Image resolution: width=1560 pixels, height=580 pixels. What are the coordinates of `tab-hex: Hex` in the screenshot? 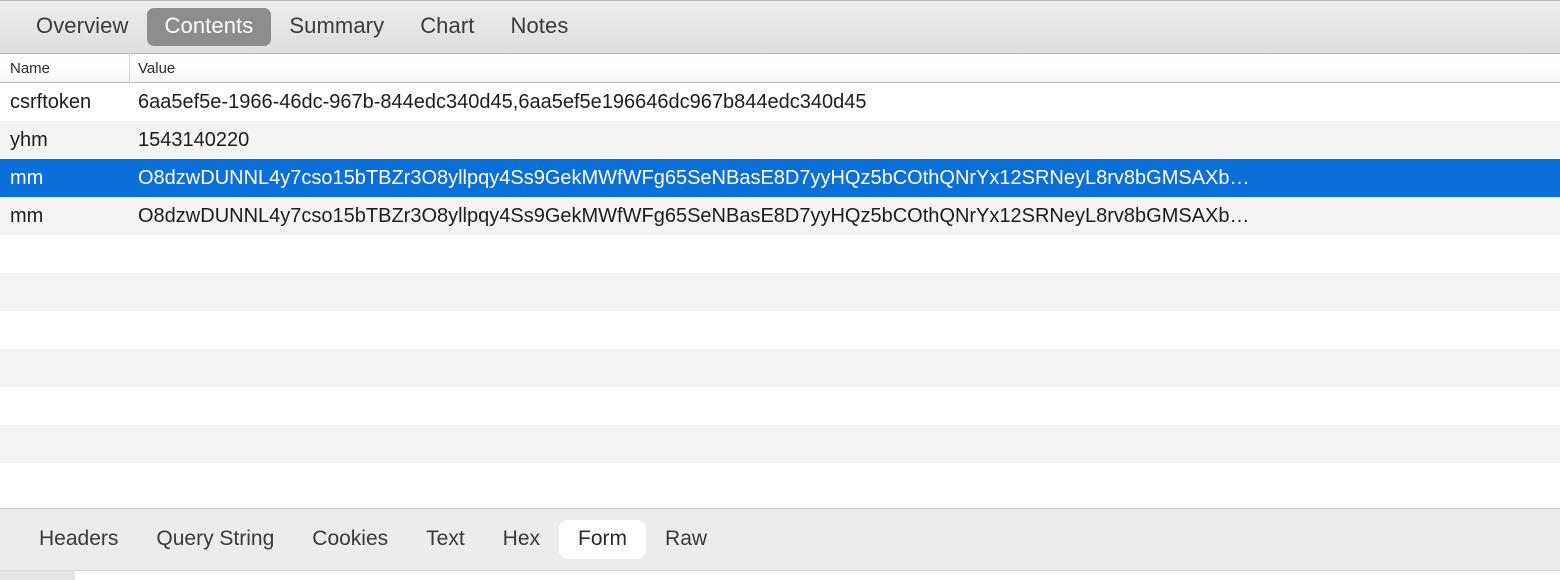 It's located at (521, 539).